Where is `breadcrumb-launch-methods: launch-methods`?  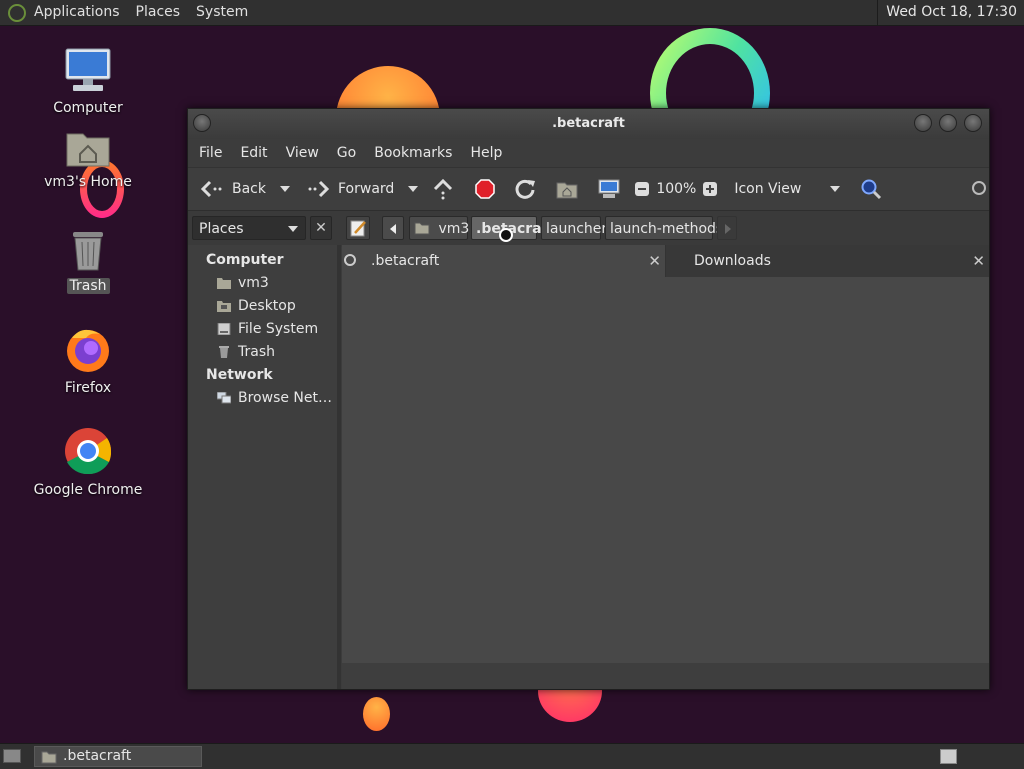
breadcrumb-launch-methods: launch-methods is located at coordinates (664, 228).